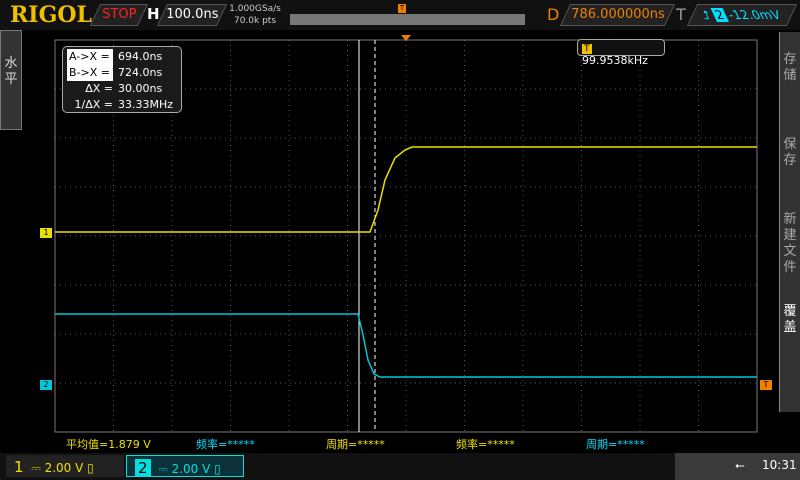 This screenshot has width=800, height=480. Describe the element at coordinates (790, 314) in the screenshot. I see `menu-item-overwrite: 覆盖` at that location.